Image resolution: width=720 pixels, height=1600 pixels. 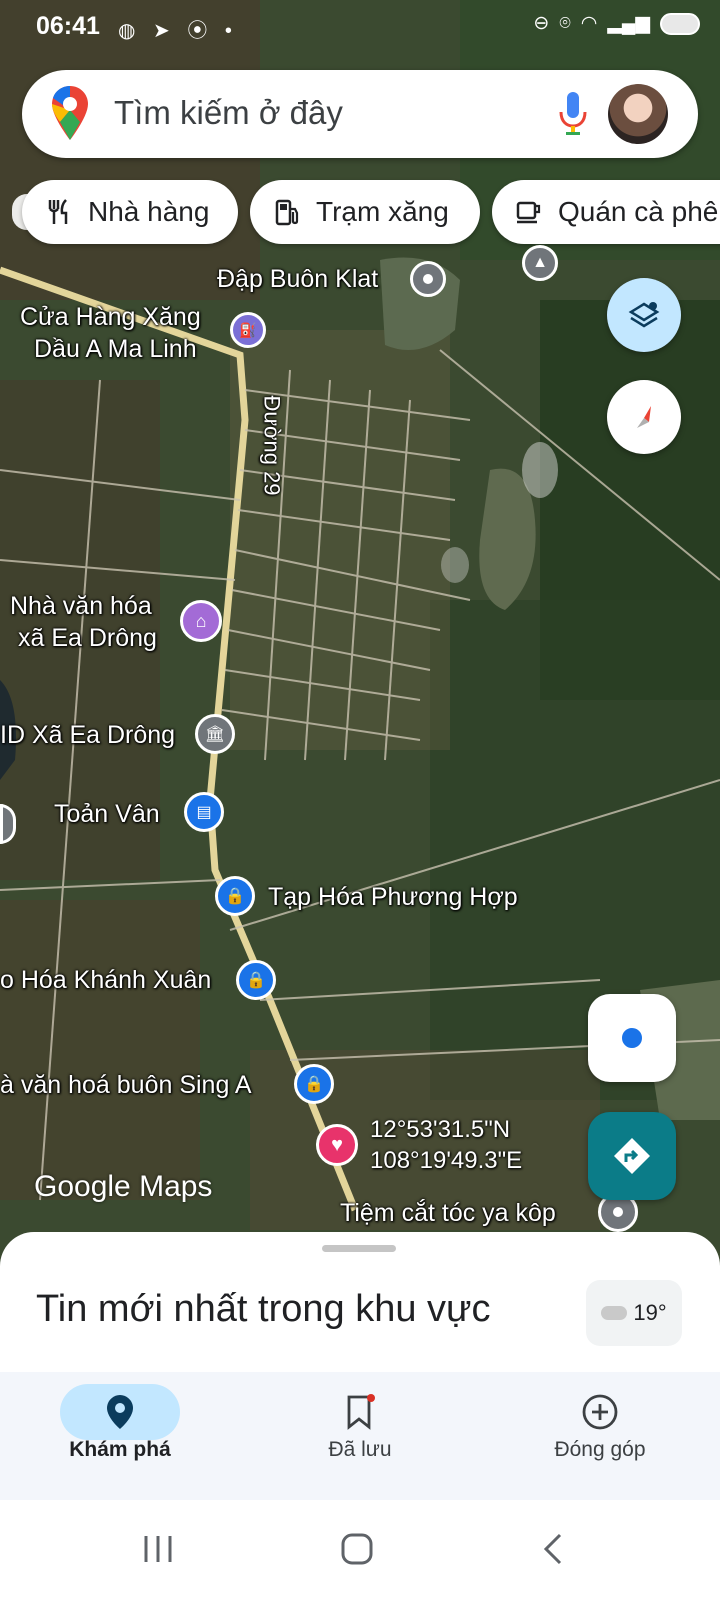 I want to click on bookmark-icon, so click(x=360, y=1412).